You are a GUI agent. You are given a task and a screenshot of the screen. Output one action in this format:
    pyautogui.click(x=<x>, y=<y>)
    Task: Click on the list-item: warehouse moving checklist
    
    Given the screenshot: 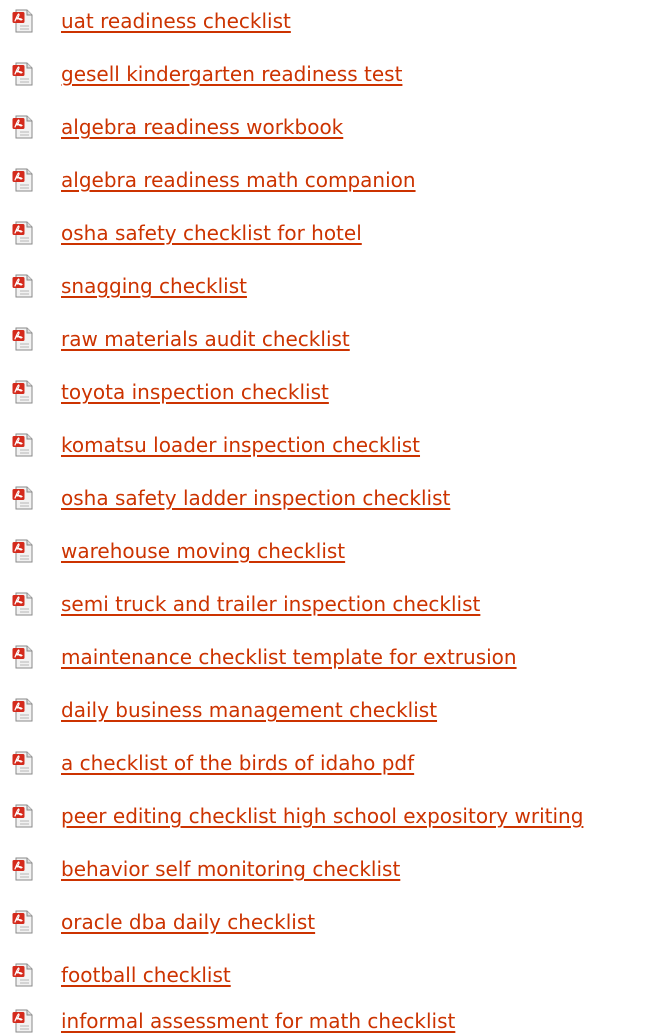 What is the action you would take?
    pyautogui.click(x=178, y=551)
    